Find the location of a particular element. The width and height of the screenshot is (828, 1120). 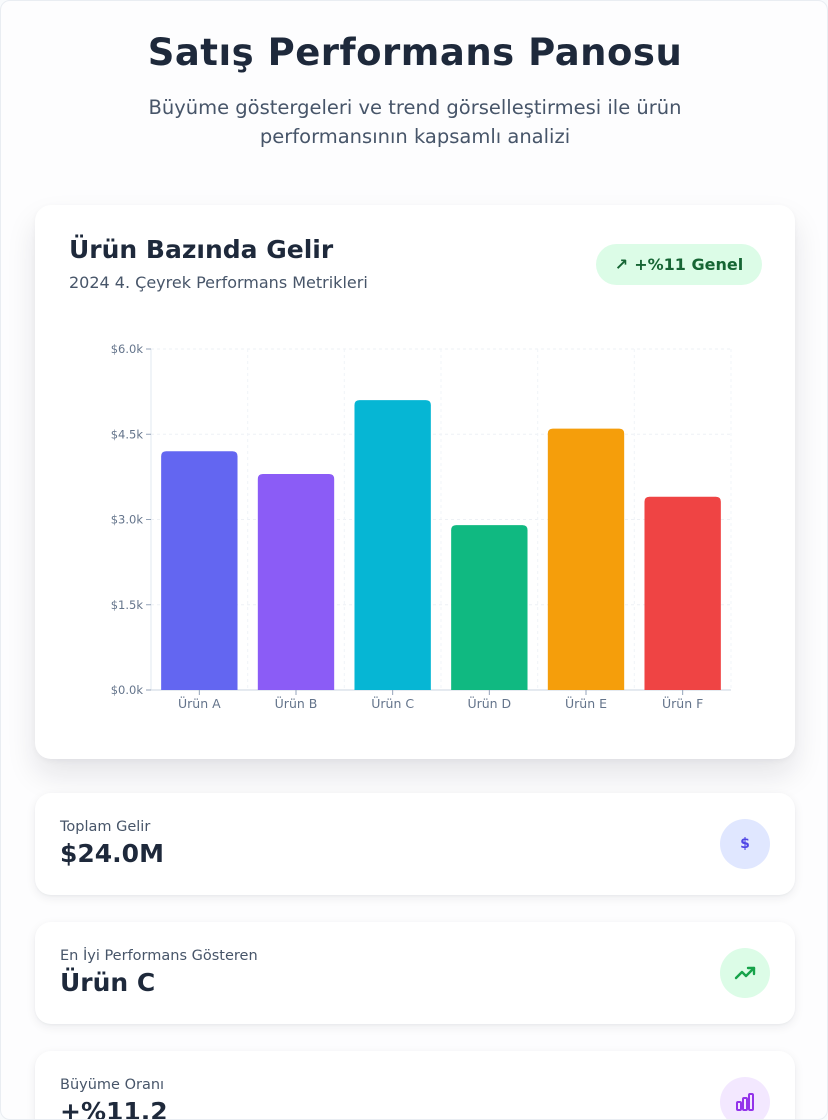

x-tick-label: Ürün A is located at coordinates (199, 703).